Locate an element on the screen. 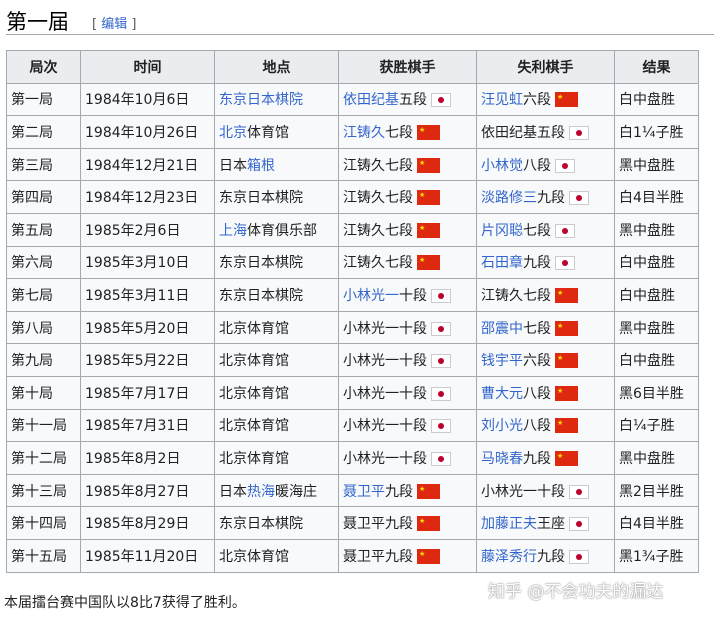  cell-result: 白1¼子胜 is located at coordinates (656, 132).